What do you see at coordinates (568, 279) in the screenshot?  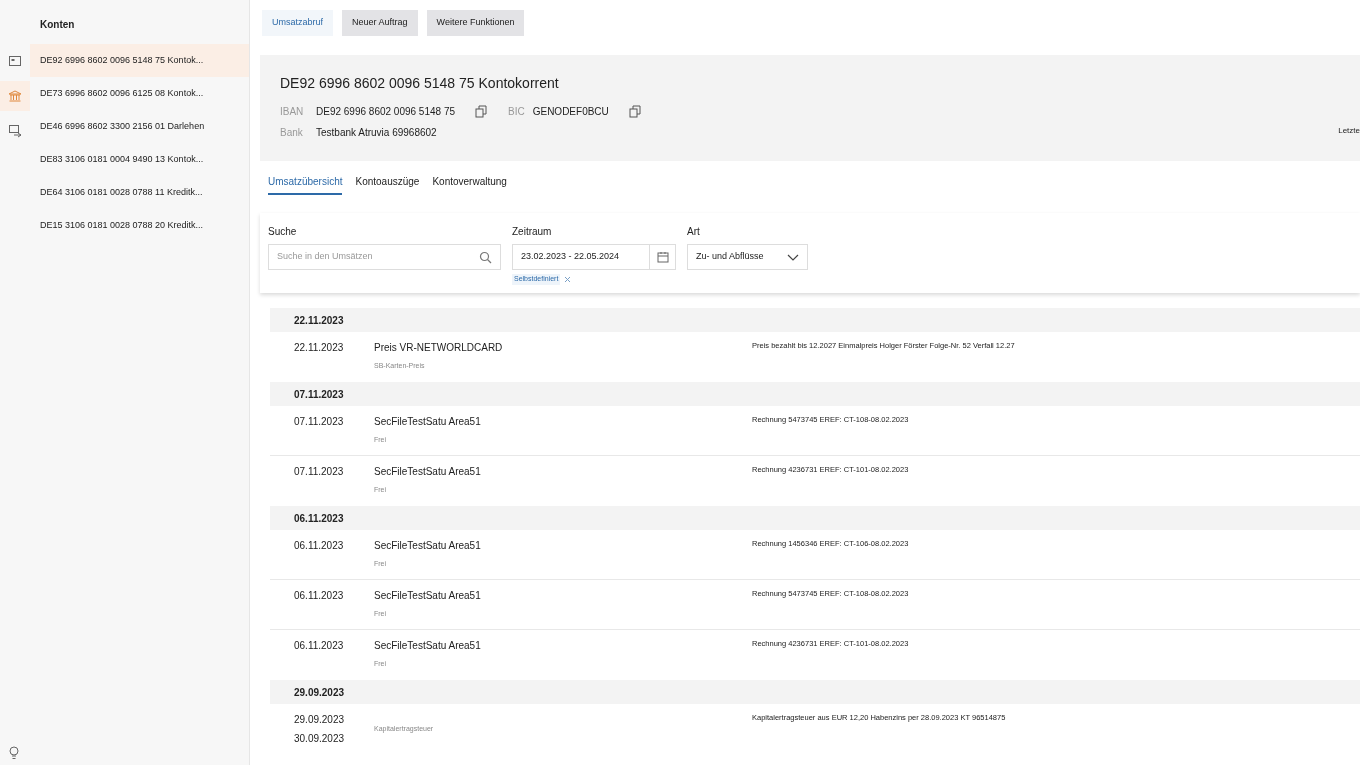 I see `close-icon` at bounding box center [568, 279].